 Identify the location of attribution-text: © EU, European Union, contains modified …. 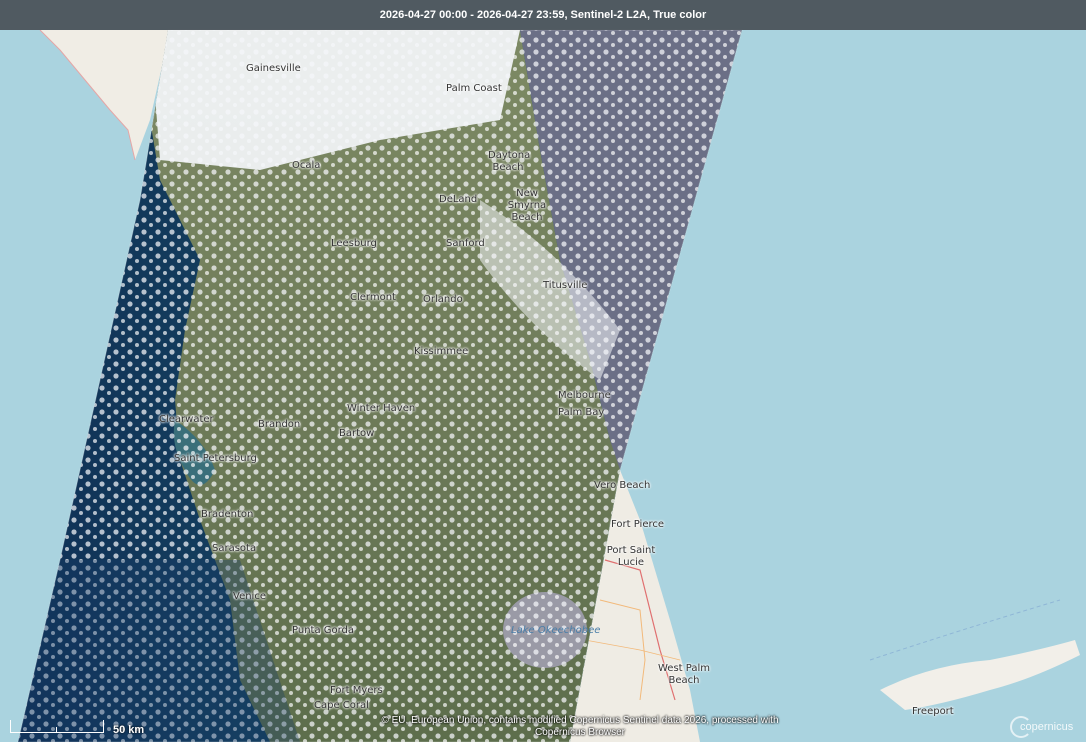
(580, 726).